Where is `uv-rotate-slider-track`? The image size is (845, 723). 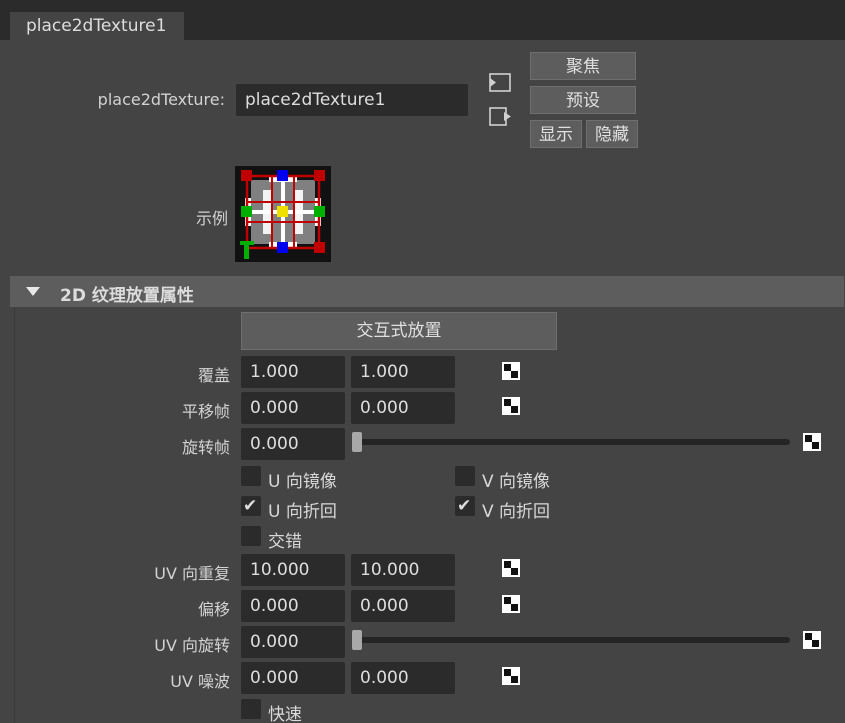 uv-rotate-slider-track is located at coordinates (571, 640).